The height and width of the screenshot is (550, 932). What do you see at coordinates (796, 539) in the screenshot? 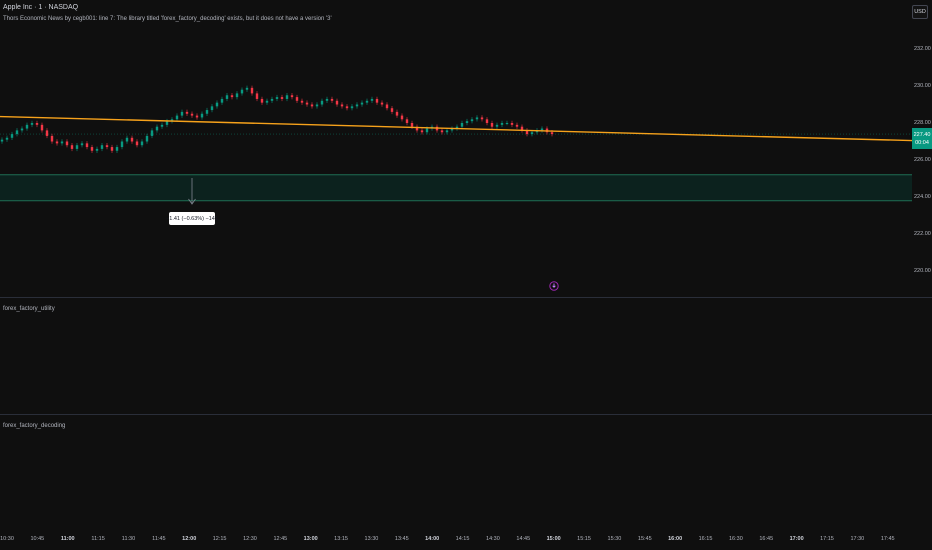
I see `time-tick-label: 17:00` at bounding box center [796, 539].